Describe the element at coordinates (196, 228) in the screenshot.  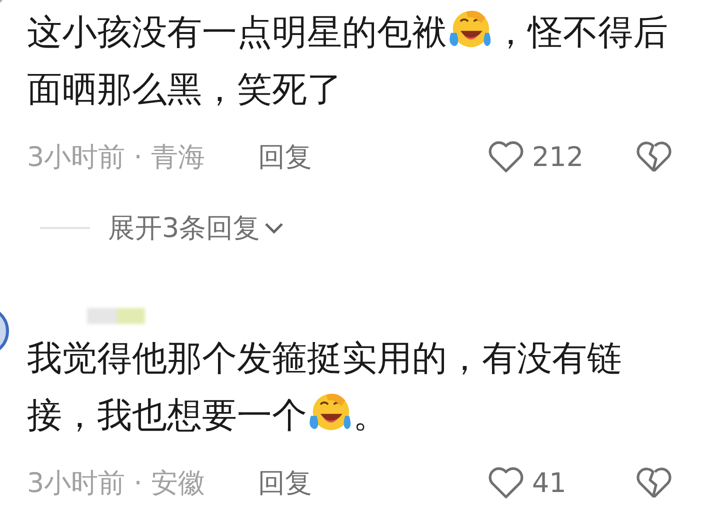
I see `expand-replies-button: 展开3条回复` at that location.